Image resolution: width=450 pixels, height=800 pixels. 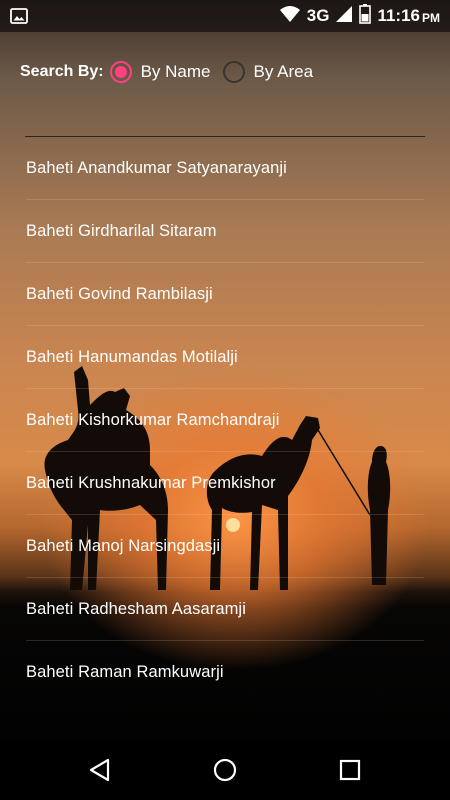 What do you see at coordinates (398, 15) in the screenshot?
I see `clock-time: 11:16` at bounding box center [398, 15].